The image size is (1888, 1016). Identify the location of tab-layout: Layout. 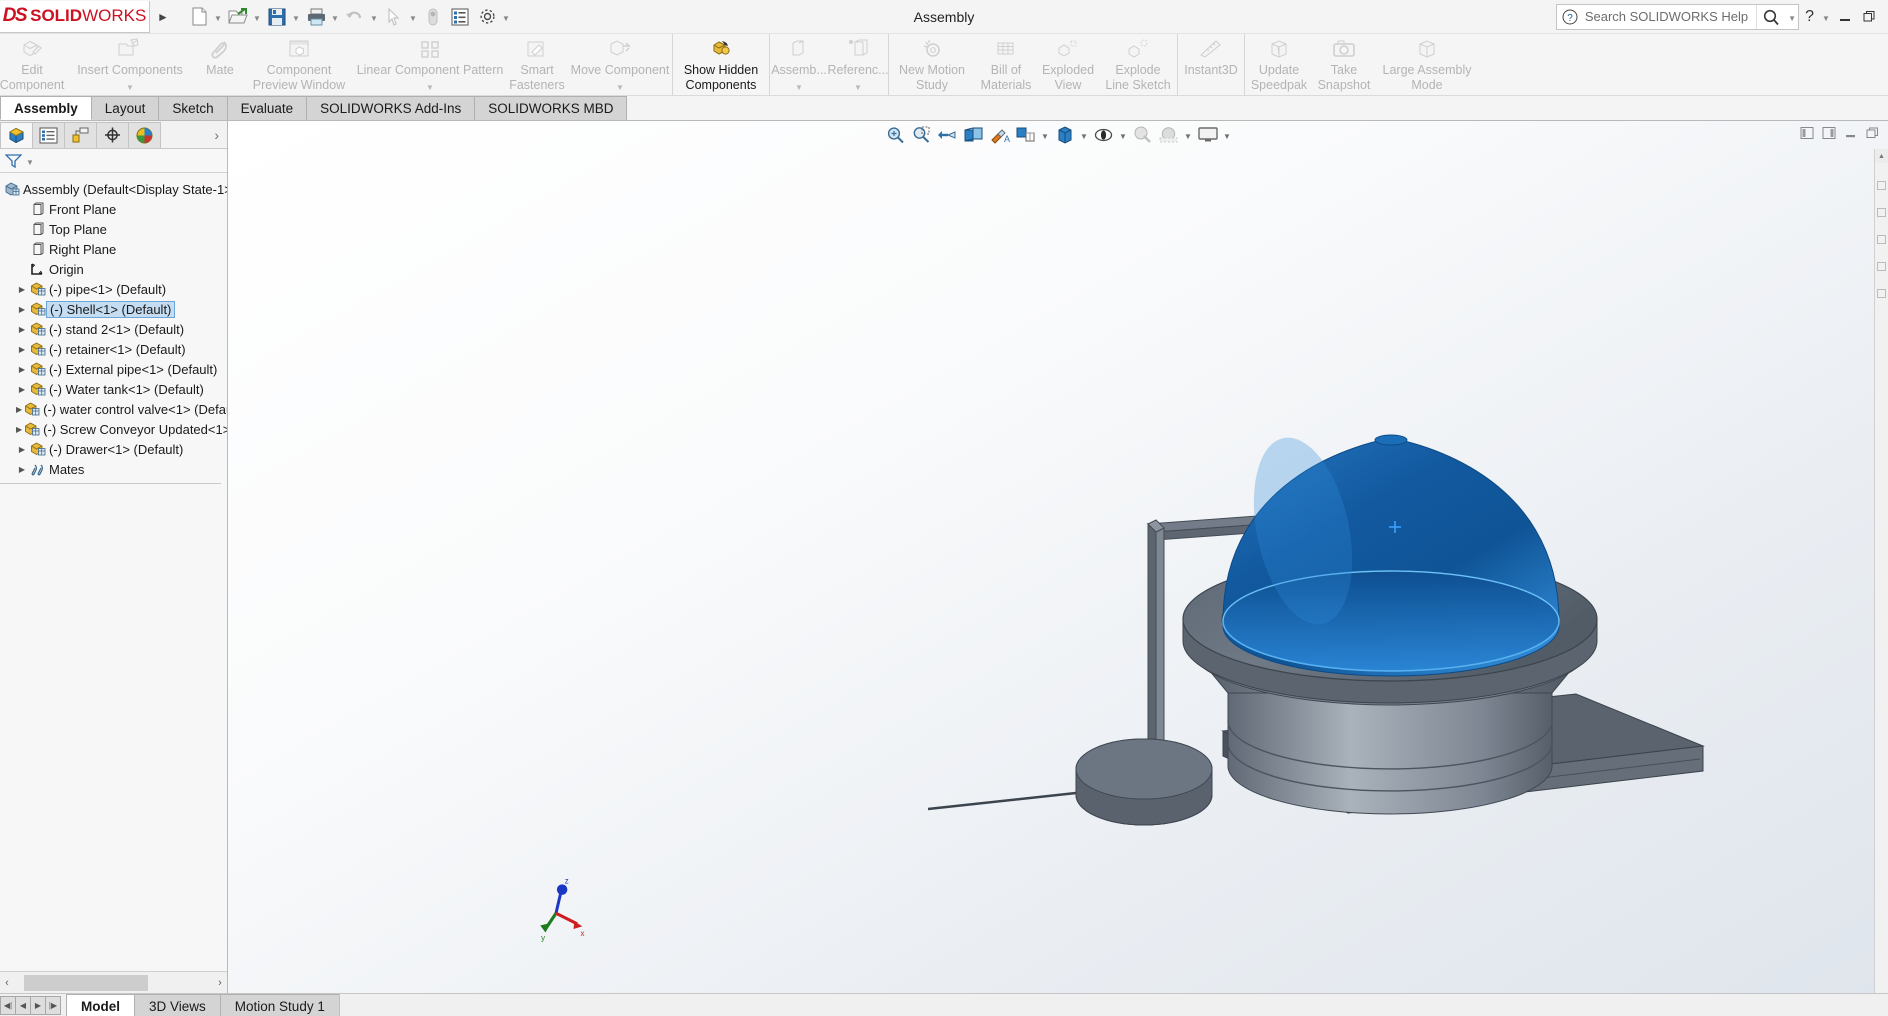
(125, 108).